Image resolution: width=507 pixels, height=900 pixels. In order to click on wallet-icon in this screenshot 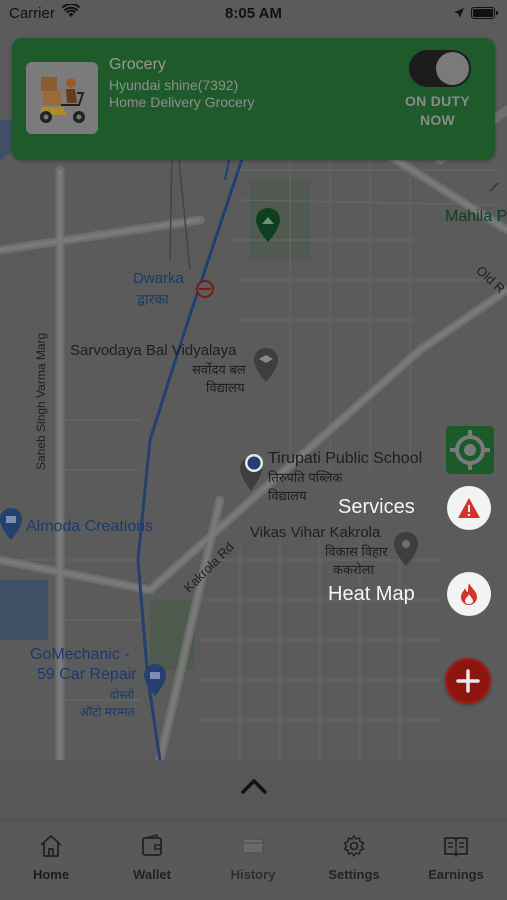, I will do `click(152, 844)`.